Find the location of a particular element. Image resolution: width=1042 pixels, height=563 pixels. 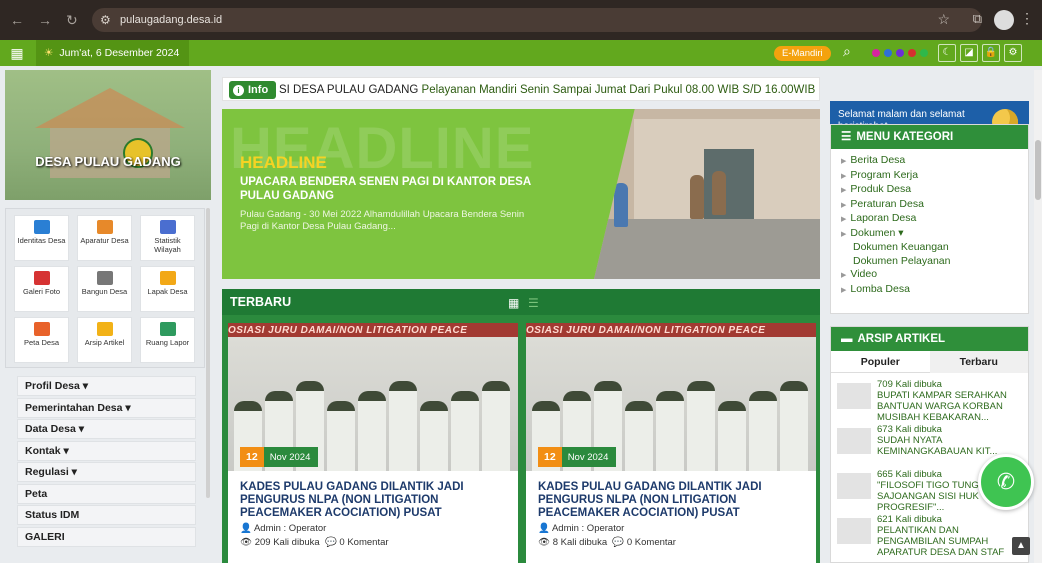

category-item: ▶ Laporan Desa is located at coordinates (929, 219).